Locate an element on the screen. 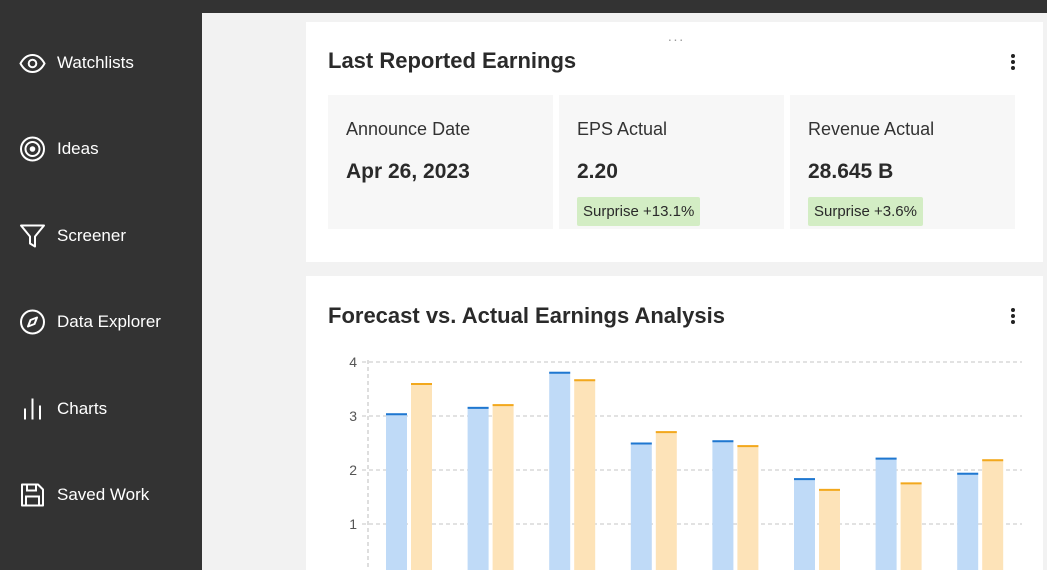  metric-value: 2.20 is located at coordinates (597, 171).